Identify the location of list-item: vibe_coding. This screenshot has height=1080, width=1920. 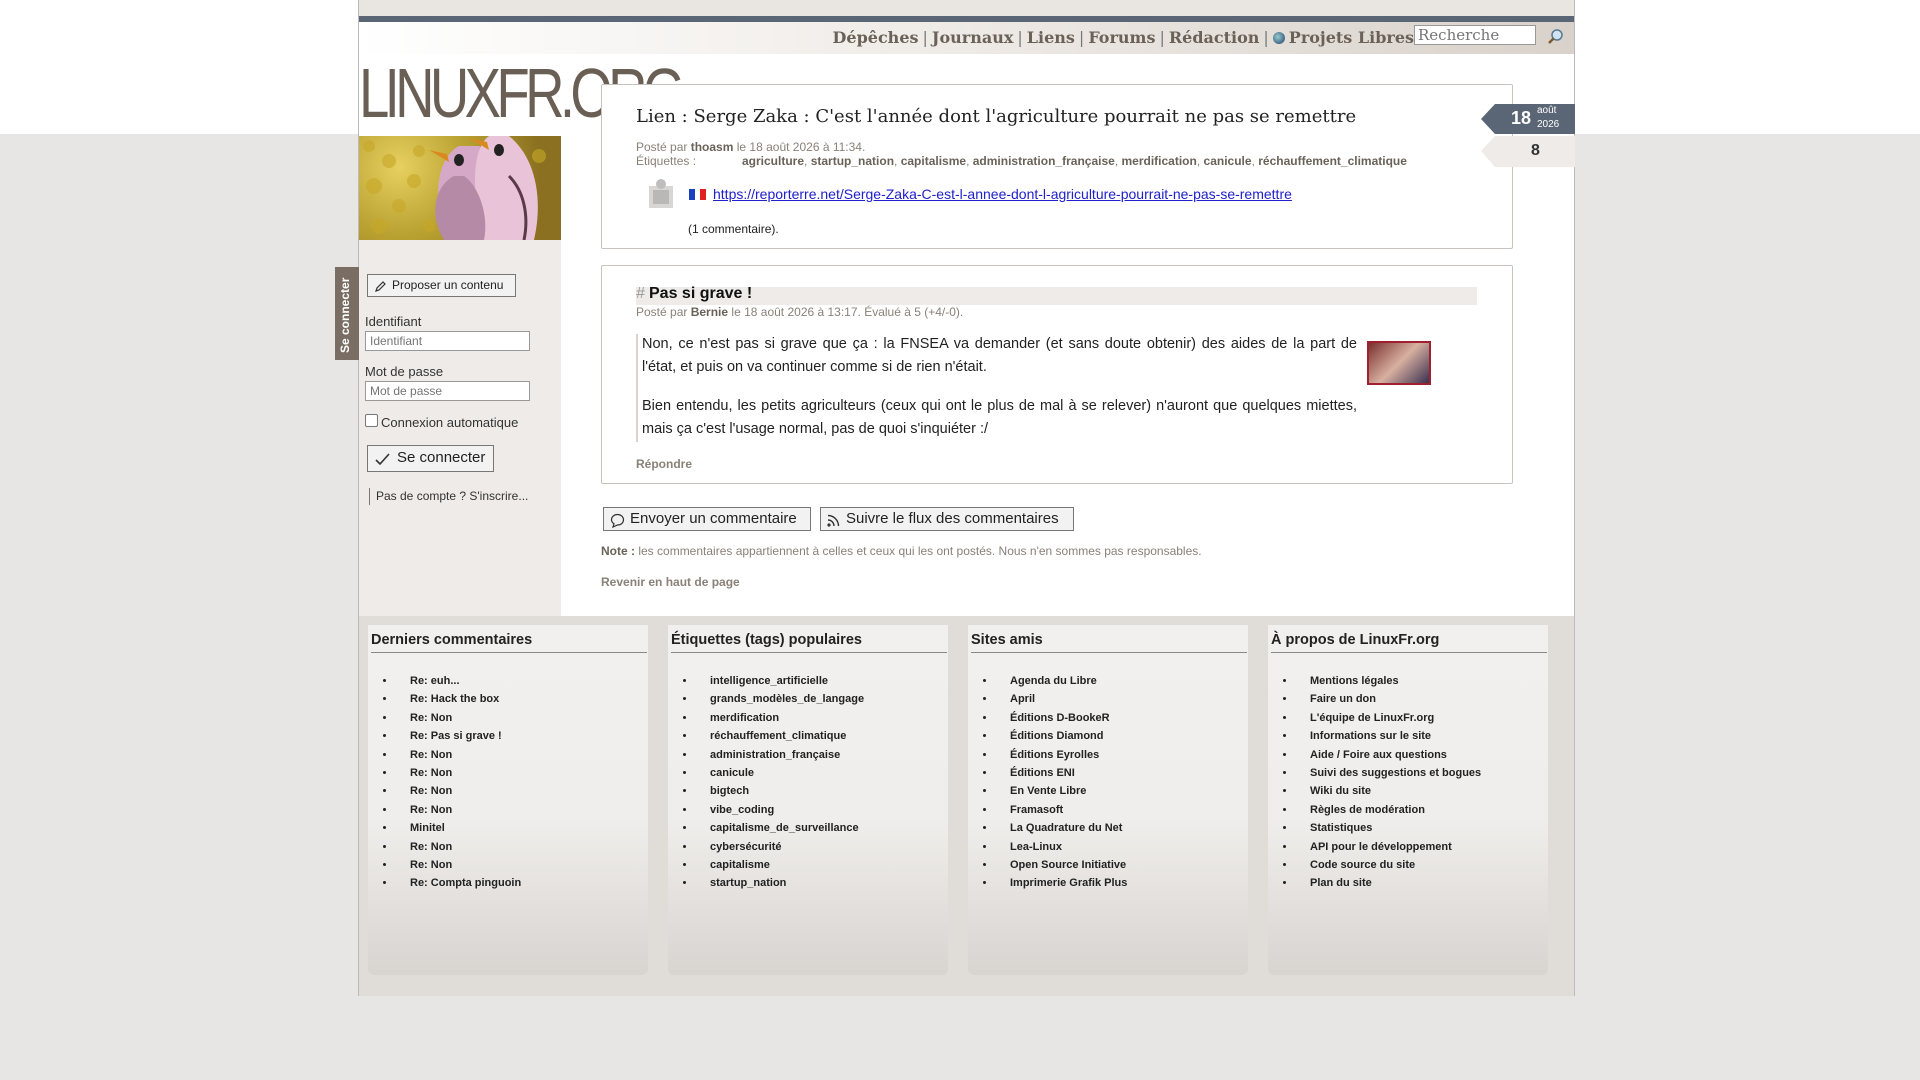
(780, 810).